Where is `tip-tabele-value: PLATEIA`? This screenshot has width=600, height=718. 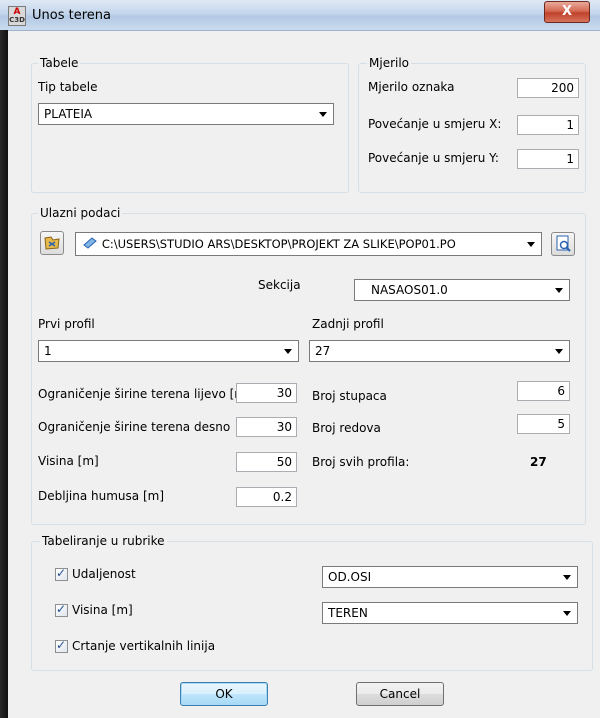 tip-tabele-value: PLATEIA is located at coordinates (68, 114).